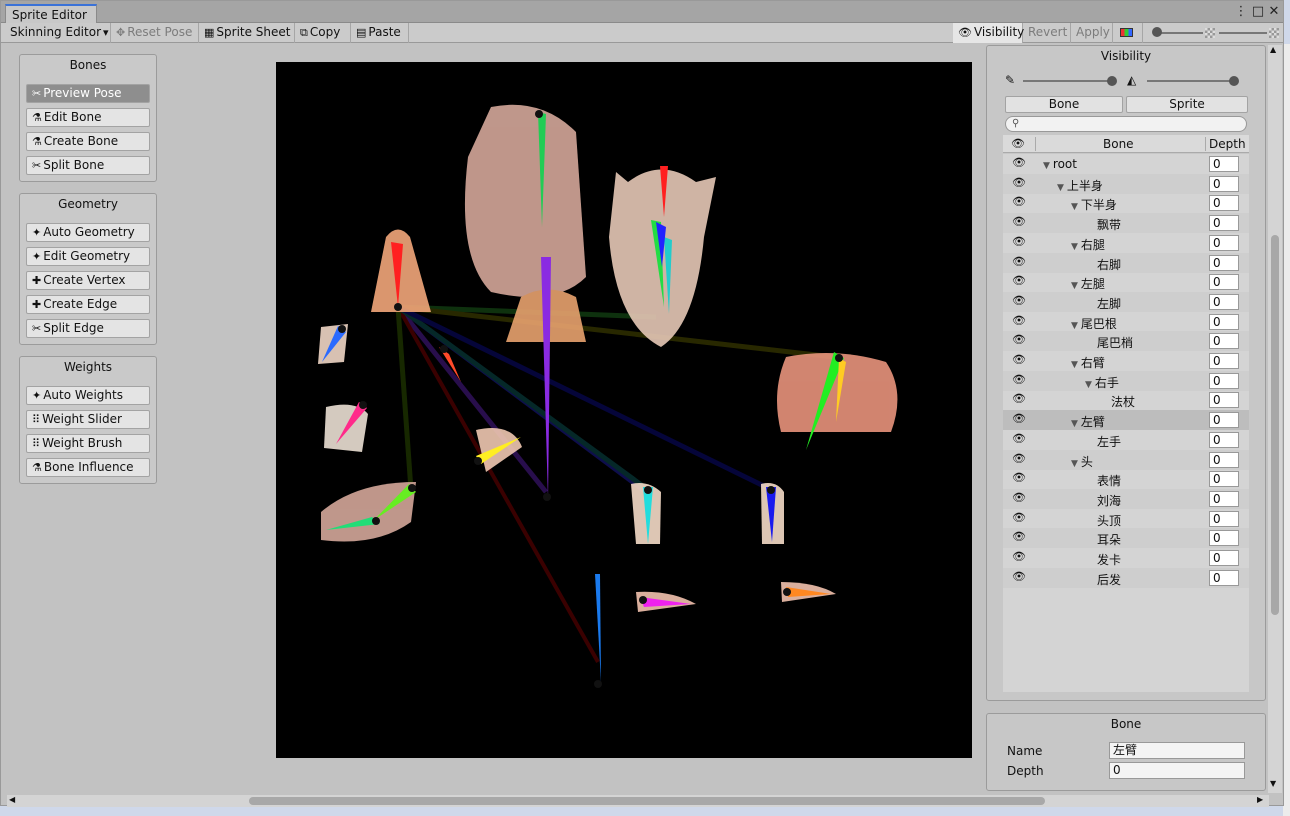  Describe the element at coordinates (1275, 419) in the screenshot. I see `vertical-scrollbar: ▲ ▼` at that location.